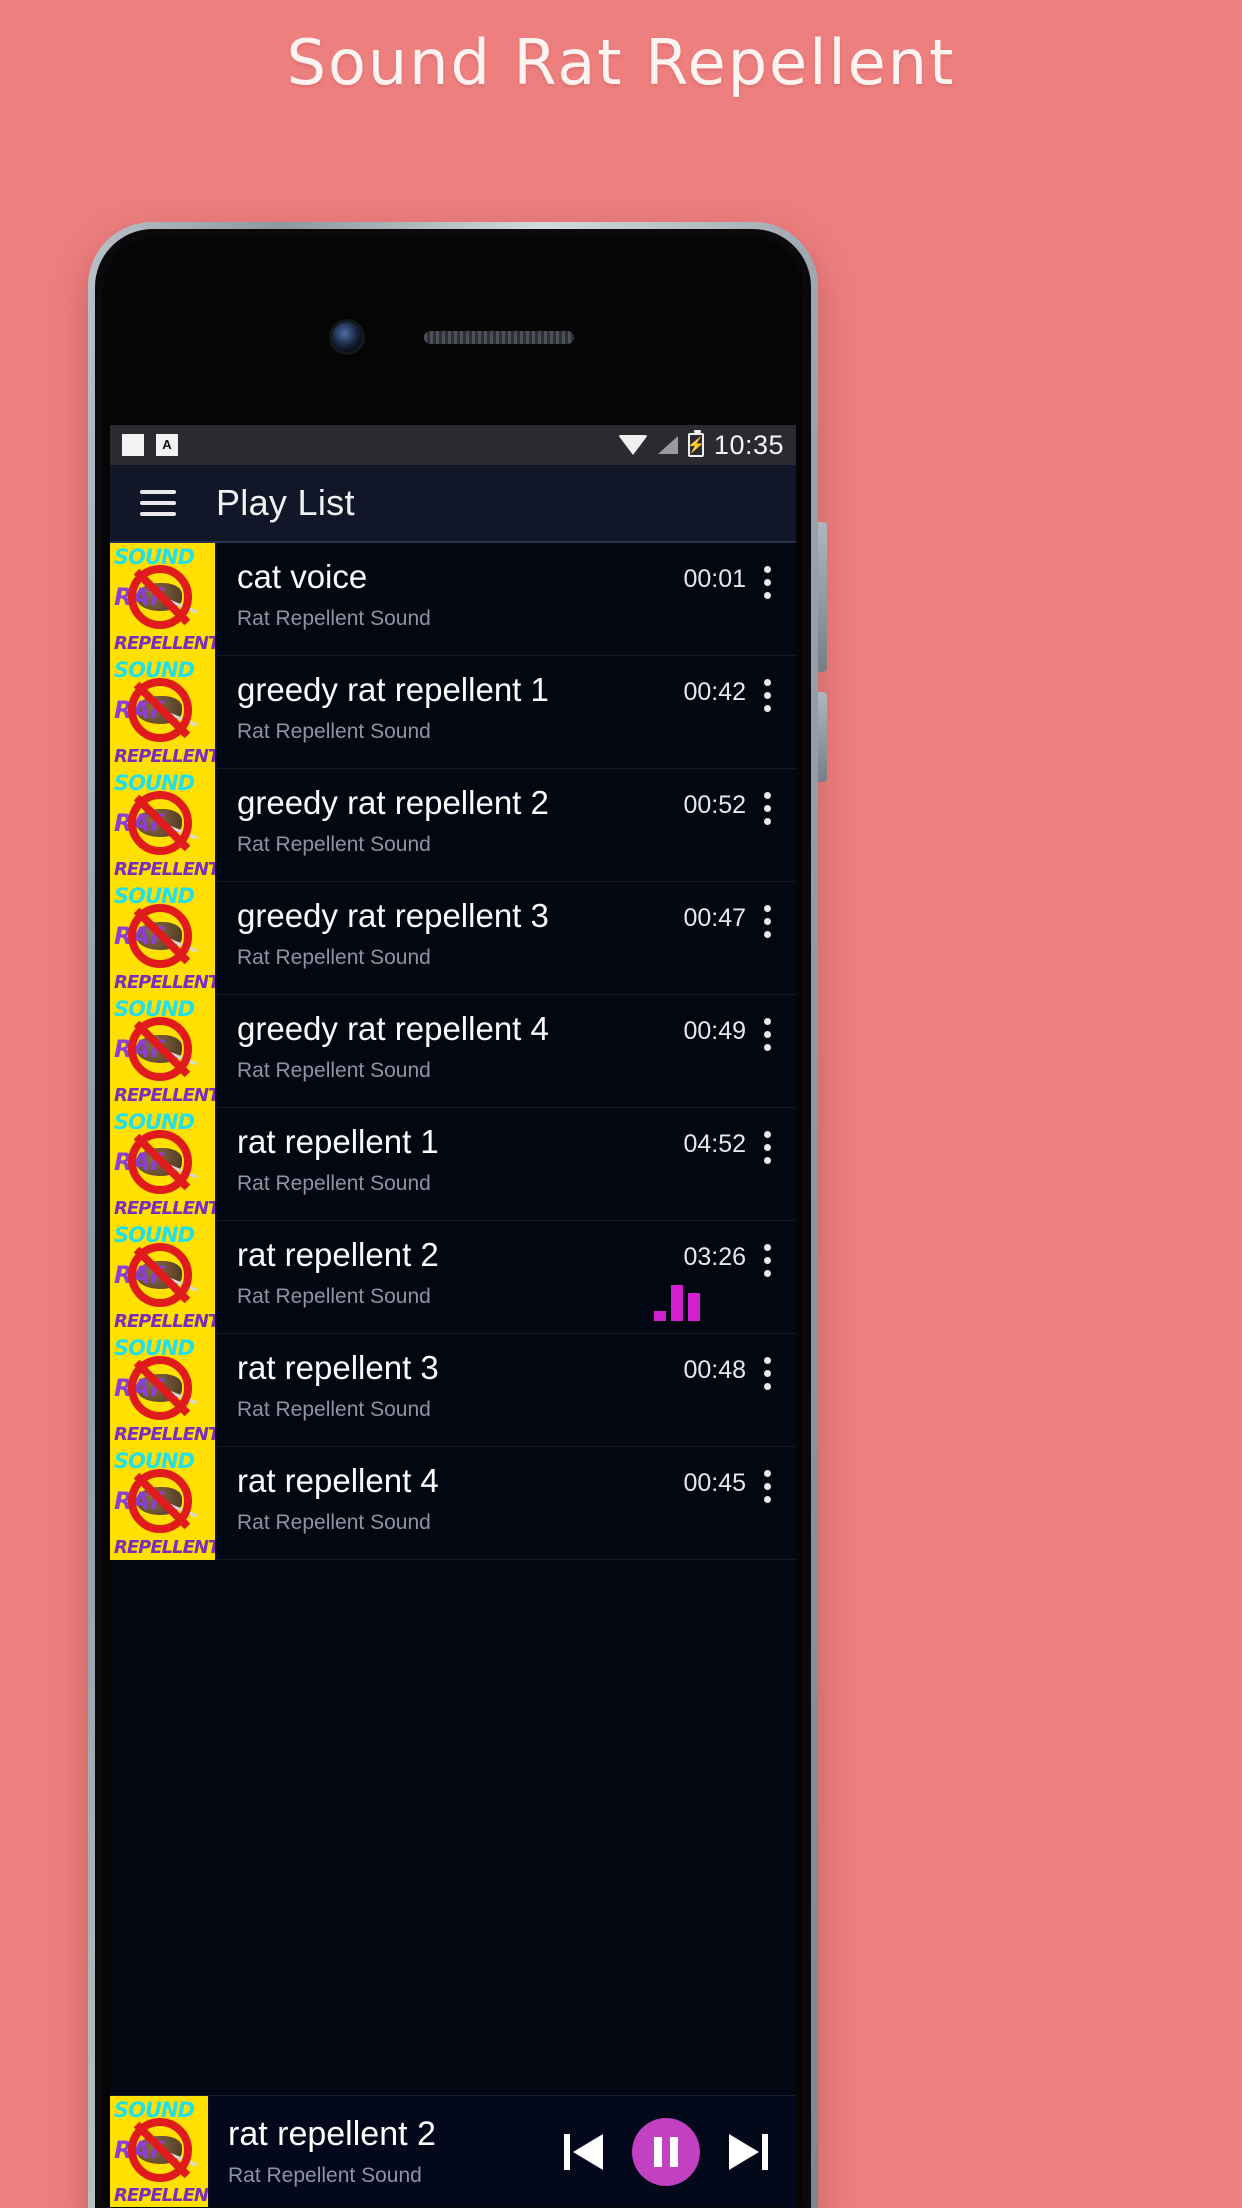 Image resolution: width=1242 pixels, height=2208 pixels. I want to click on track-duration: 00:49, so click(714, 1031).